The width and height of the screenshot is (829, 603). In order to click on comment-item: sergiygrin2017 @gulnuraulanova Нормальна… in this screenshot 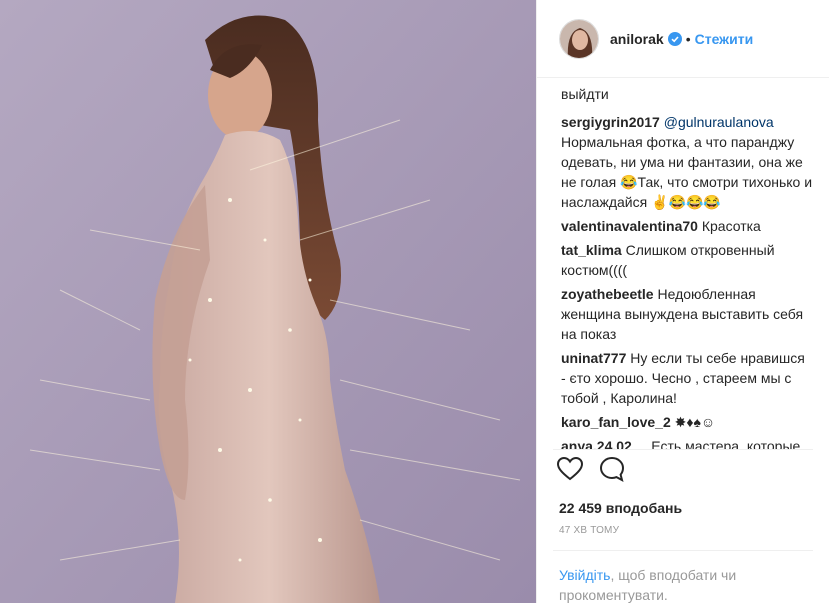, I will do `click(687, 162)`.